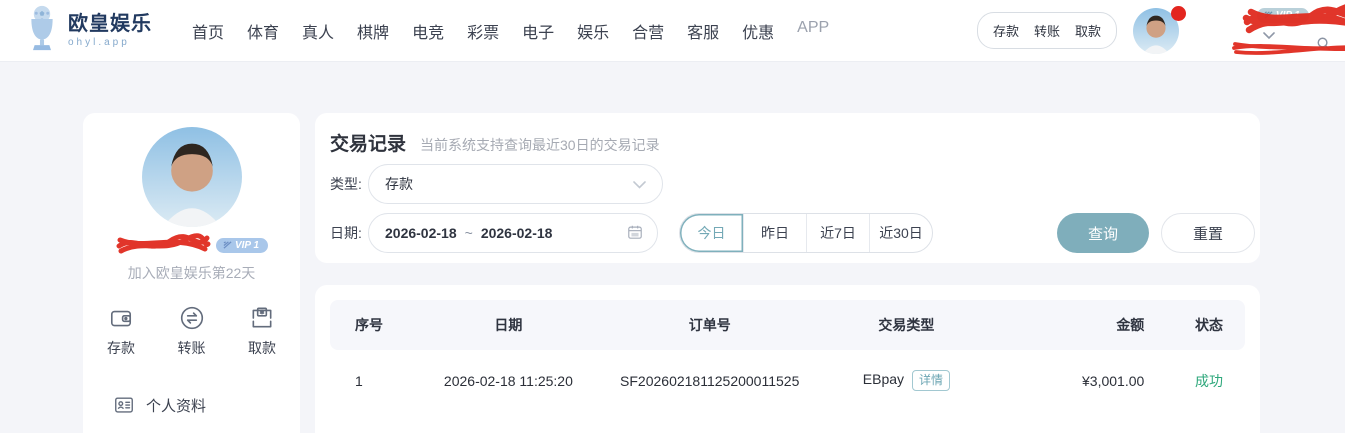  I want to click on nav-item-slots: 电子, so click(538, 31).